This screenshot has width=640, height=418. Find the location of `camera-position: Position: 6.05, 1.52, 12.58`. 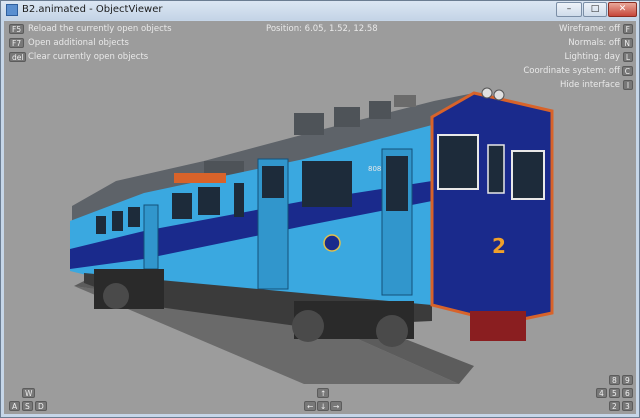

camera-position: Position: 6.05, 1.52, 12.58 is located at coordinates (322, 29).